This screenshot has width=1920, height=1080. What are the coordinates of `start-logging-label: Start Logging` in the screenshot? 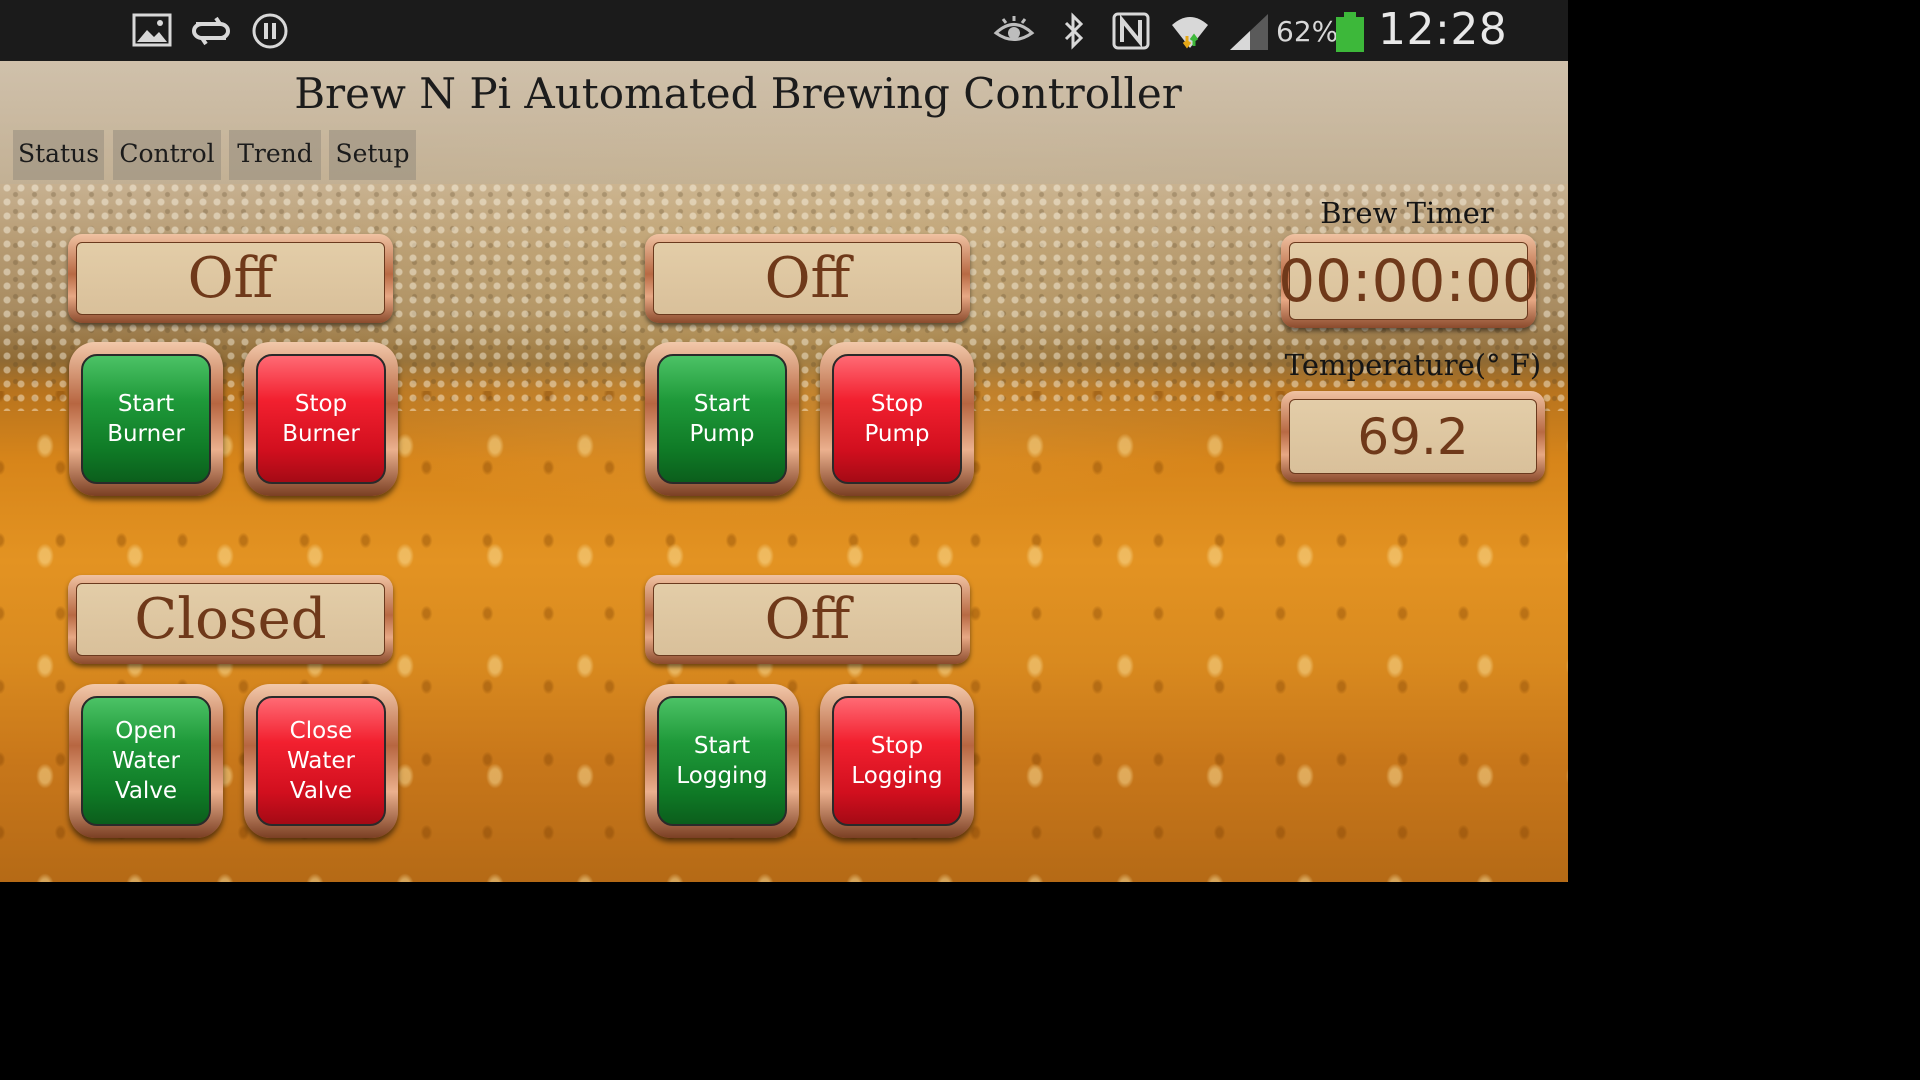 It's located at (722, 761).